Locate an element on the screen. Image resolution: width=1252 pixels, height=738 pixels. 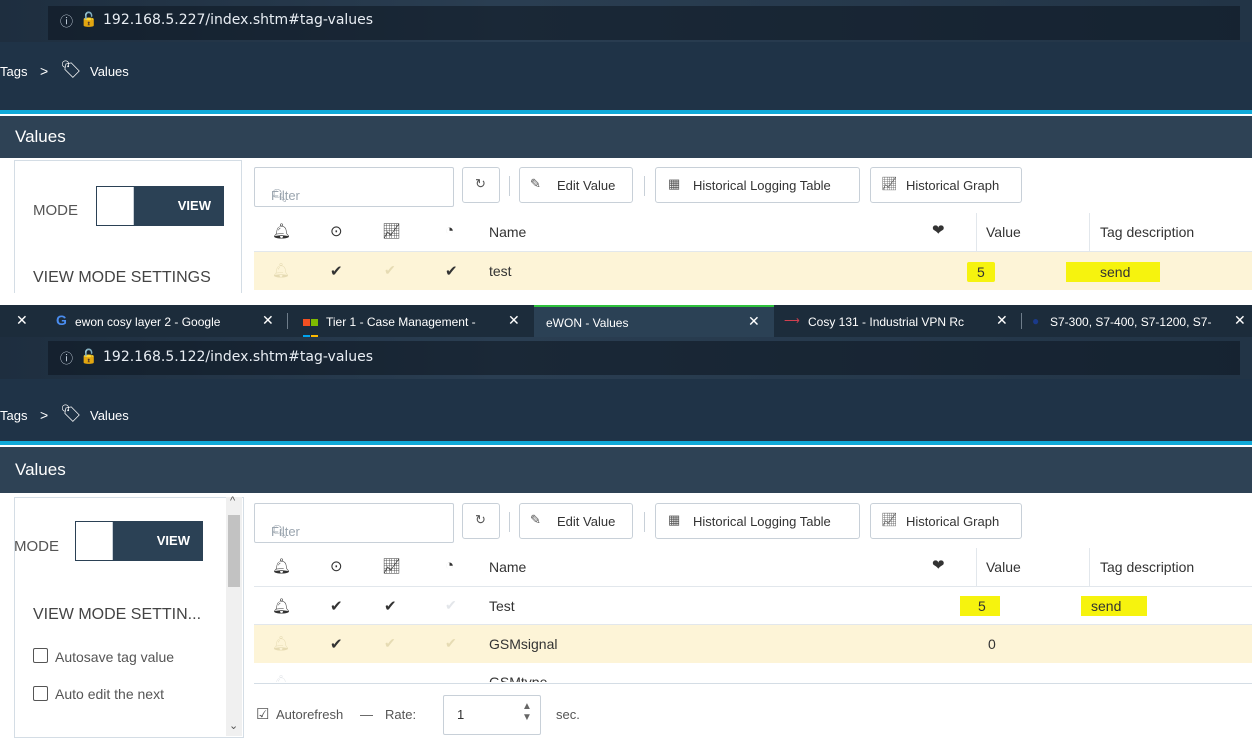
alarm-bell-icon: 🔔︎ is located at coordinates (282, 566).